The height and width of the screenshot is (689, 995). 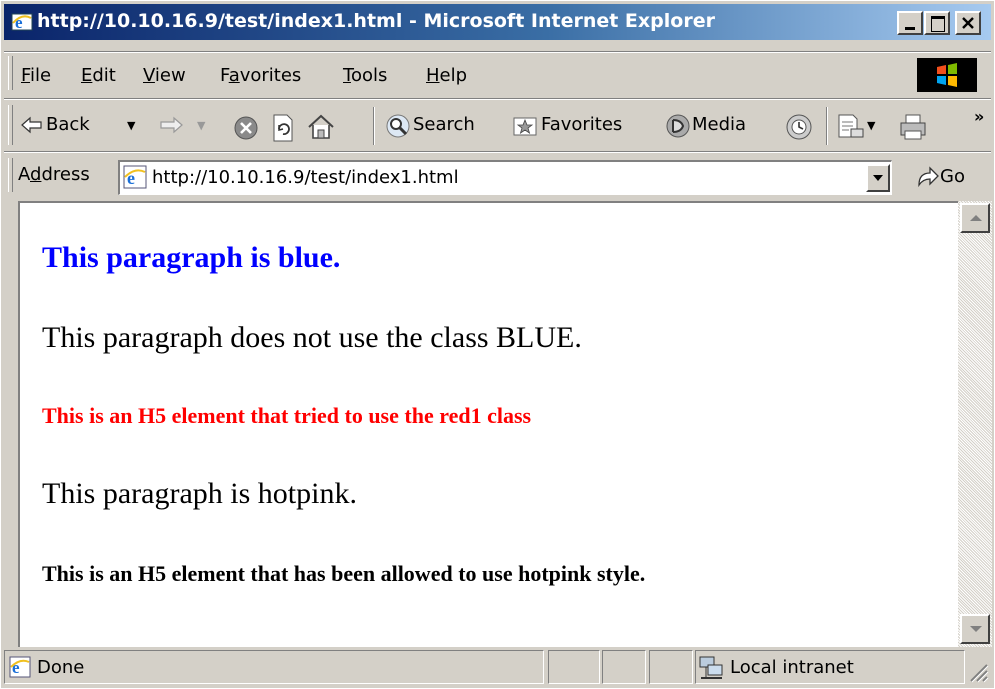 What do you see at coordinates (979, 116) in the screenshot?
I see `toolbar-more-chevron: »` at bounding box center [979, 116].